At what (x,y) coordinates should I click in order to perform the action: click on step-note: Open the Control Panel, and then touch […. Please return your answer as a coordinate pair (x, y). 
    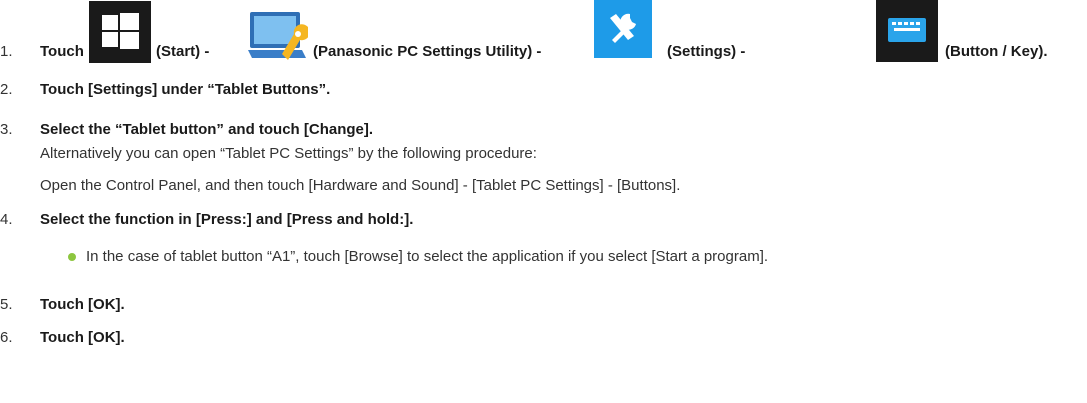
    Looking at the image, I should click on (360, 185).